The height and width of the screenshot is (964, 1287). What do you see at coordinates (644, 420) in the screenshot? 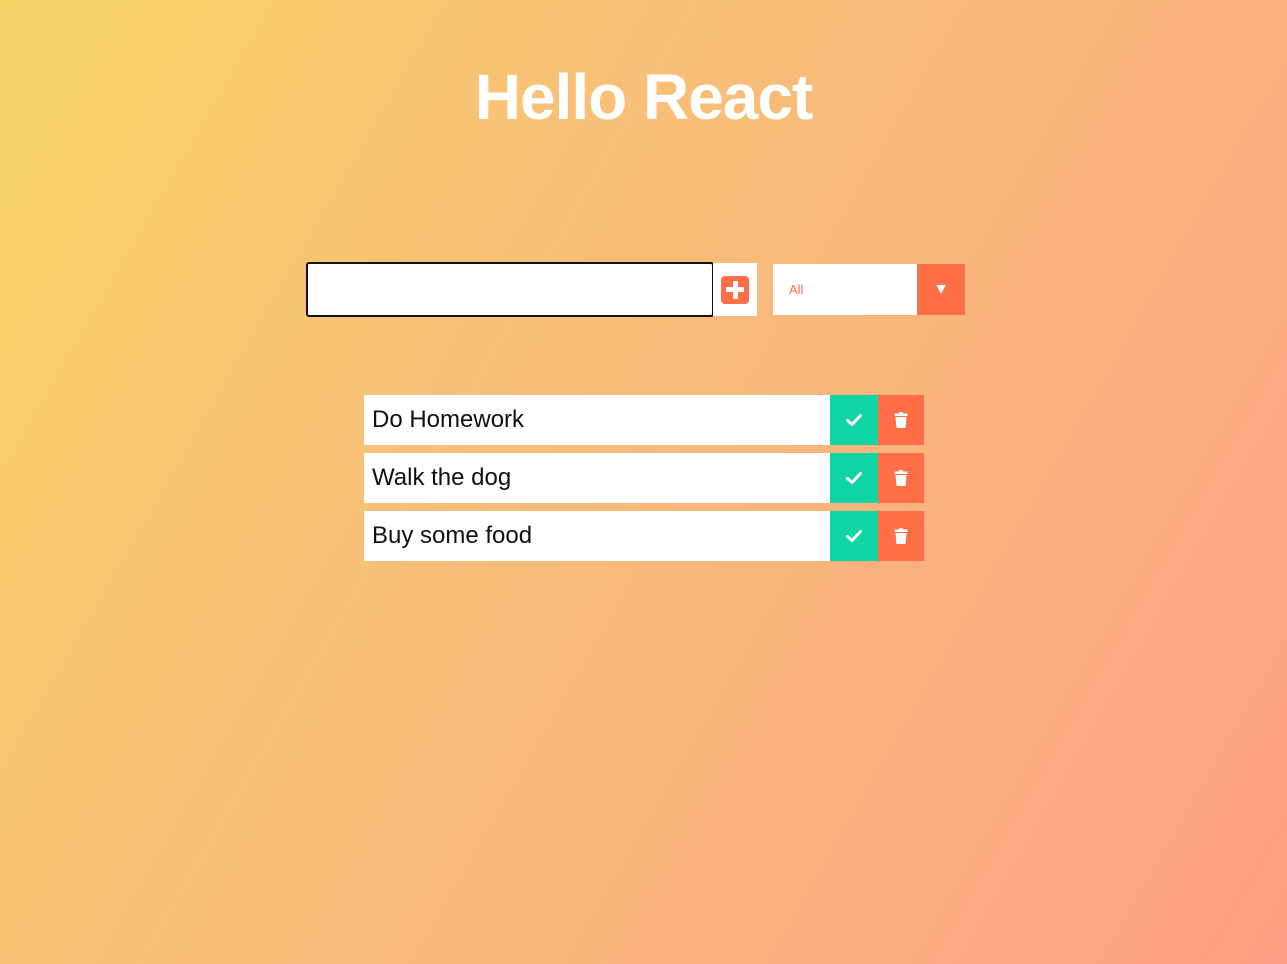
I see `todo-item: Do Homework` at bounding box center [644, 420].